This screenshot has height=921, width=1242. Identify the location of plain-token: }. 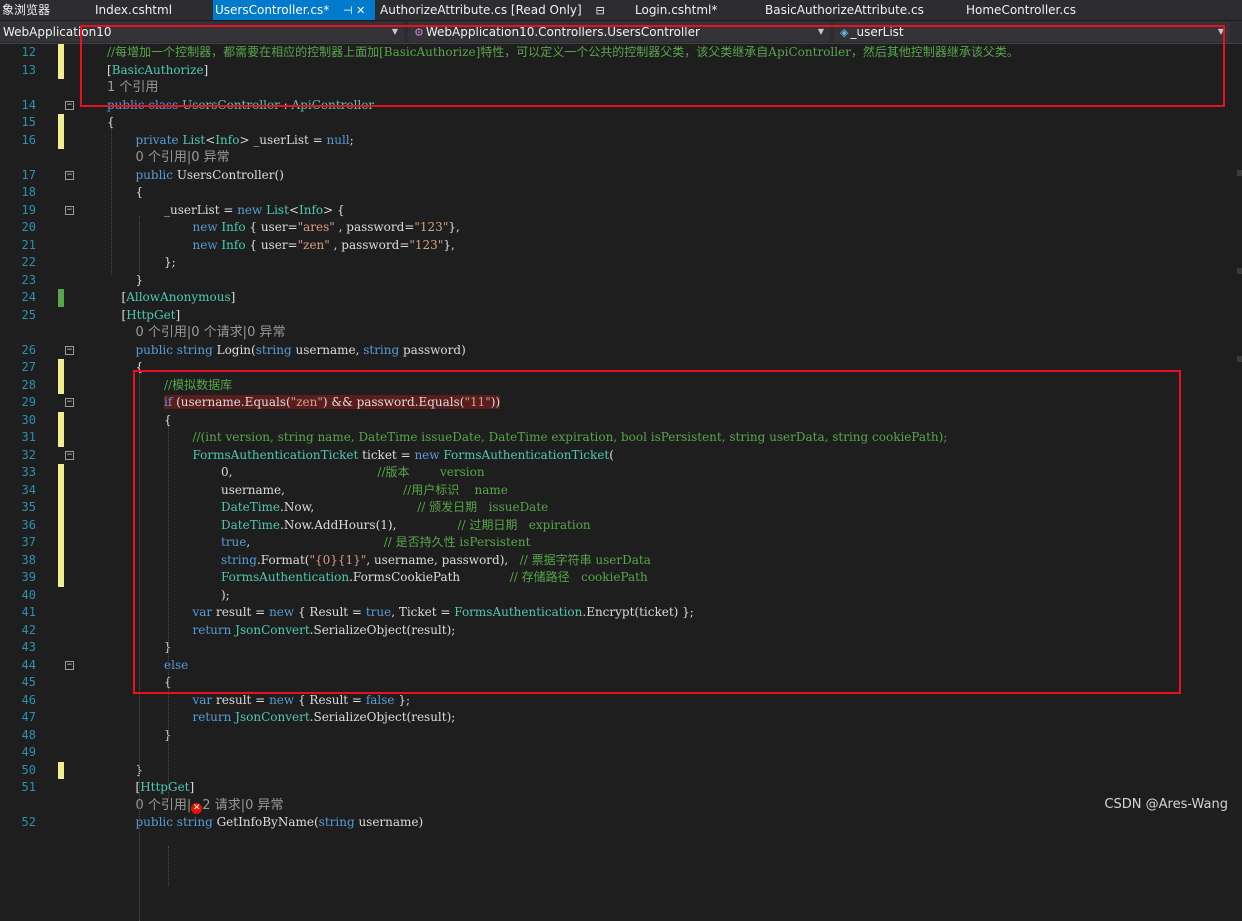
(139, 279).